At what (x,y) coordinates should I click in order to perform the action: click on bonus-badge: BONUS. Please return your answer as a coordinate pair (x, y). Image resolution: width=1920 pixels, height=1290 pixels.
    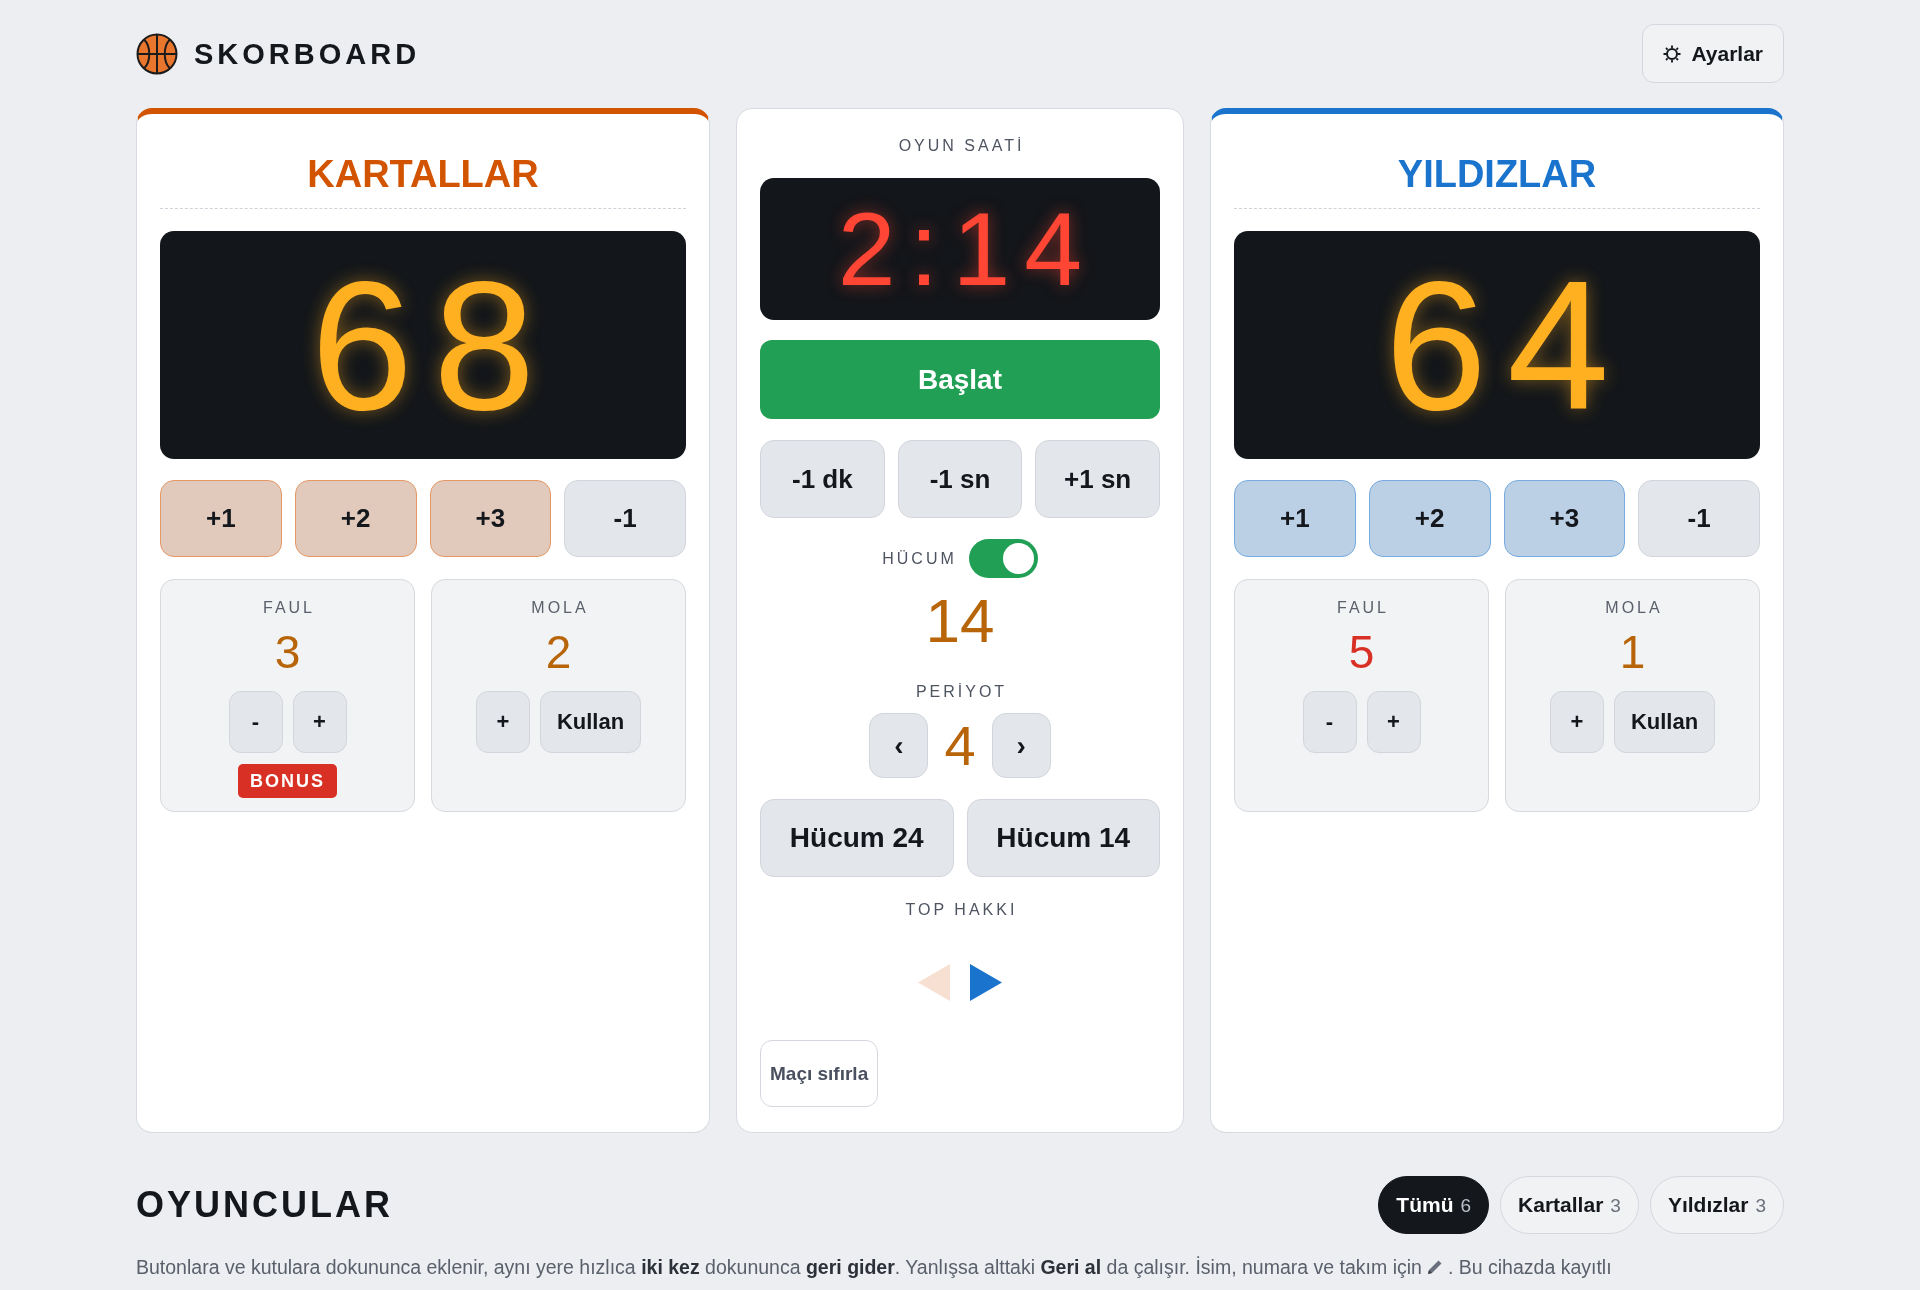
    Looking at the image, I should click on (287, 781).